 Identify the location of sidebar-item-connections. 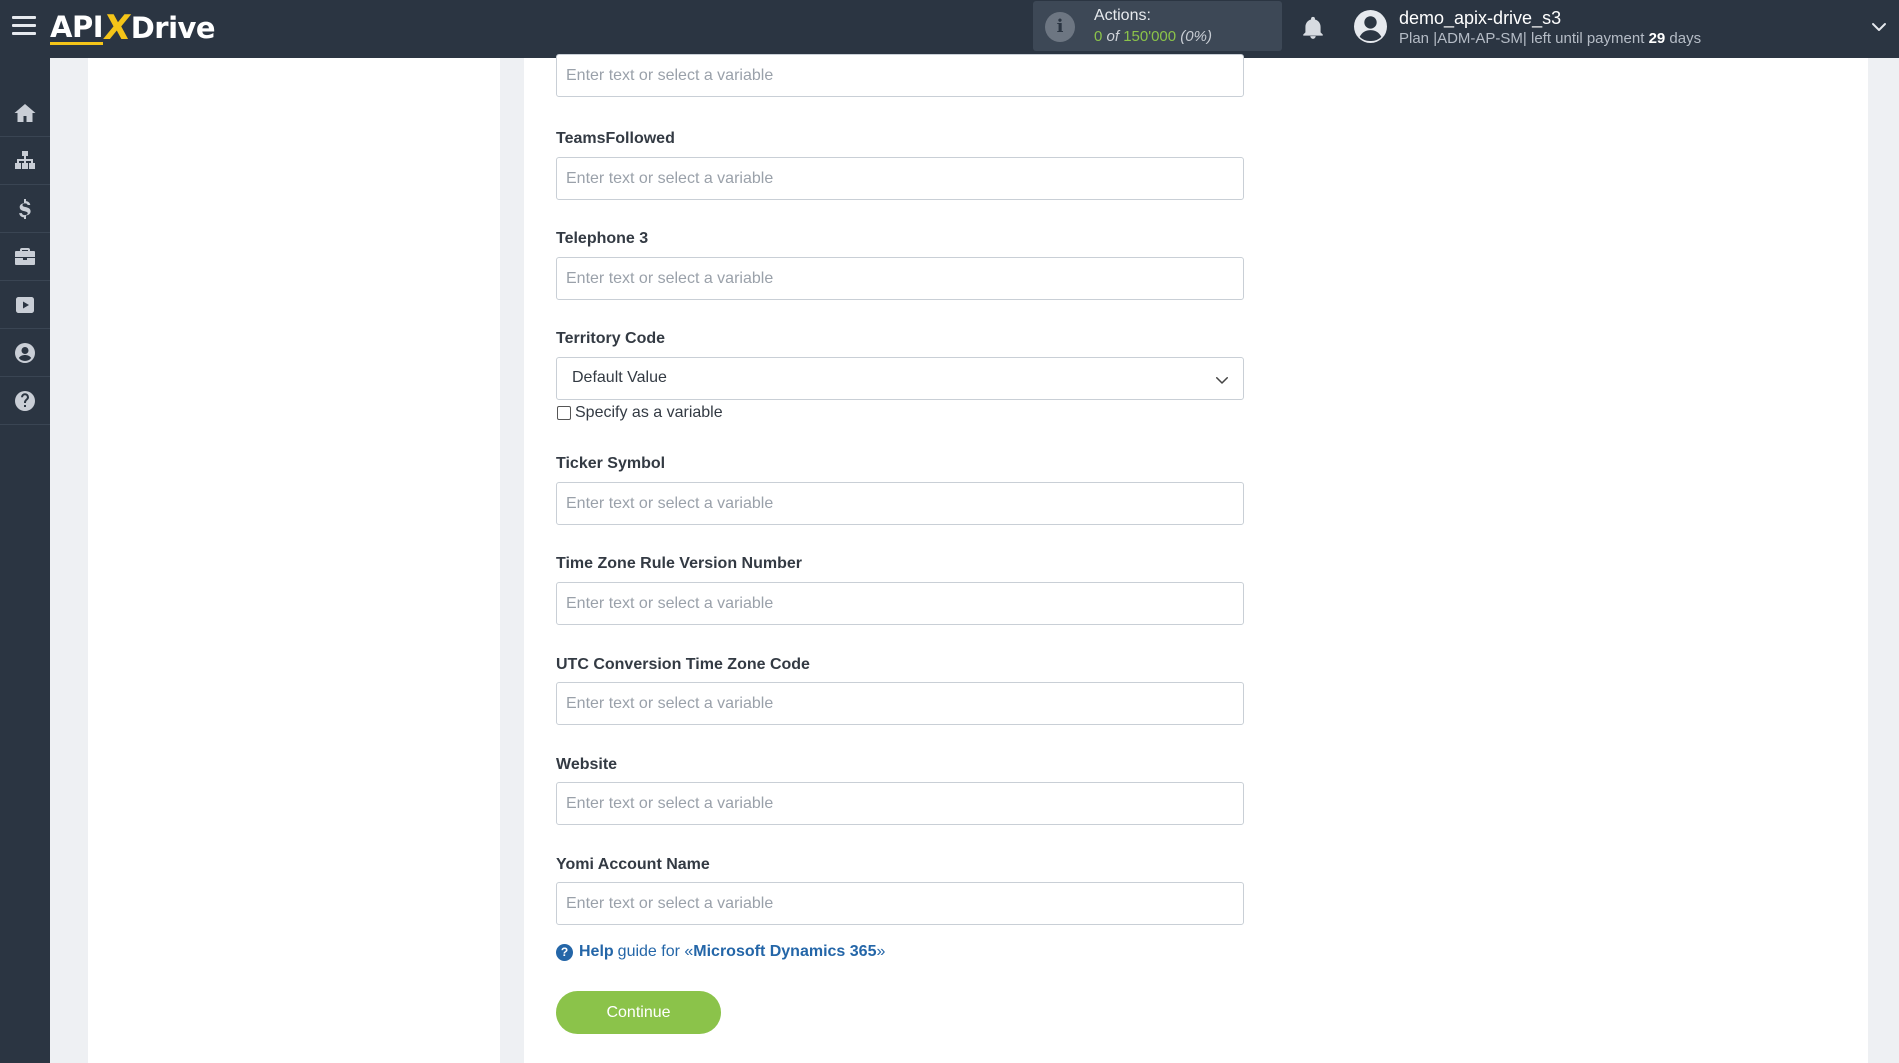
(25, 161).